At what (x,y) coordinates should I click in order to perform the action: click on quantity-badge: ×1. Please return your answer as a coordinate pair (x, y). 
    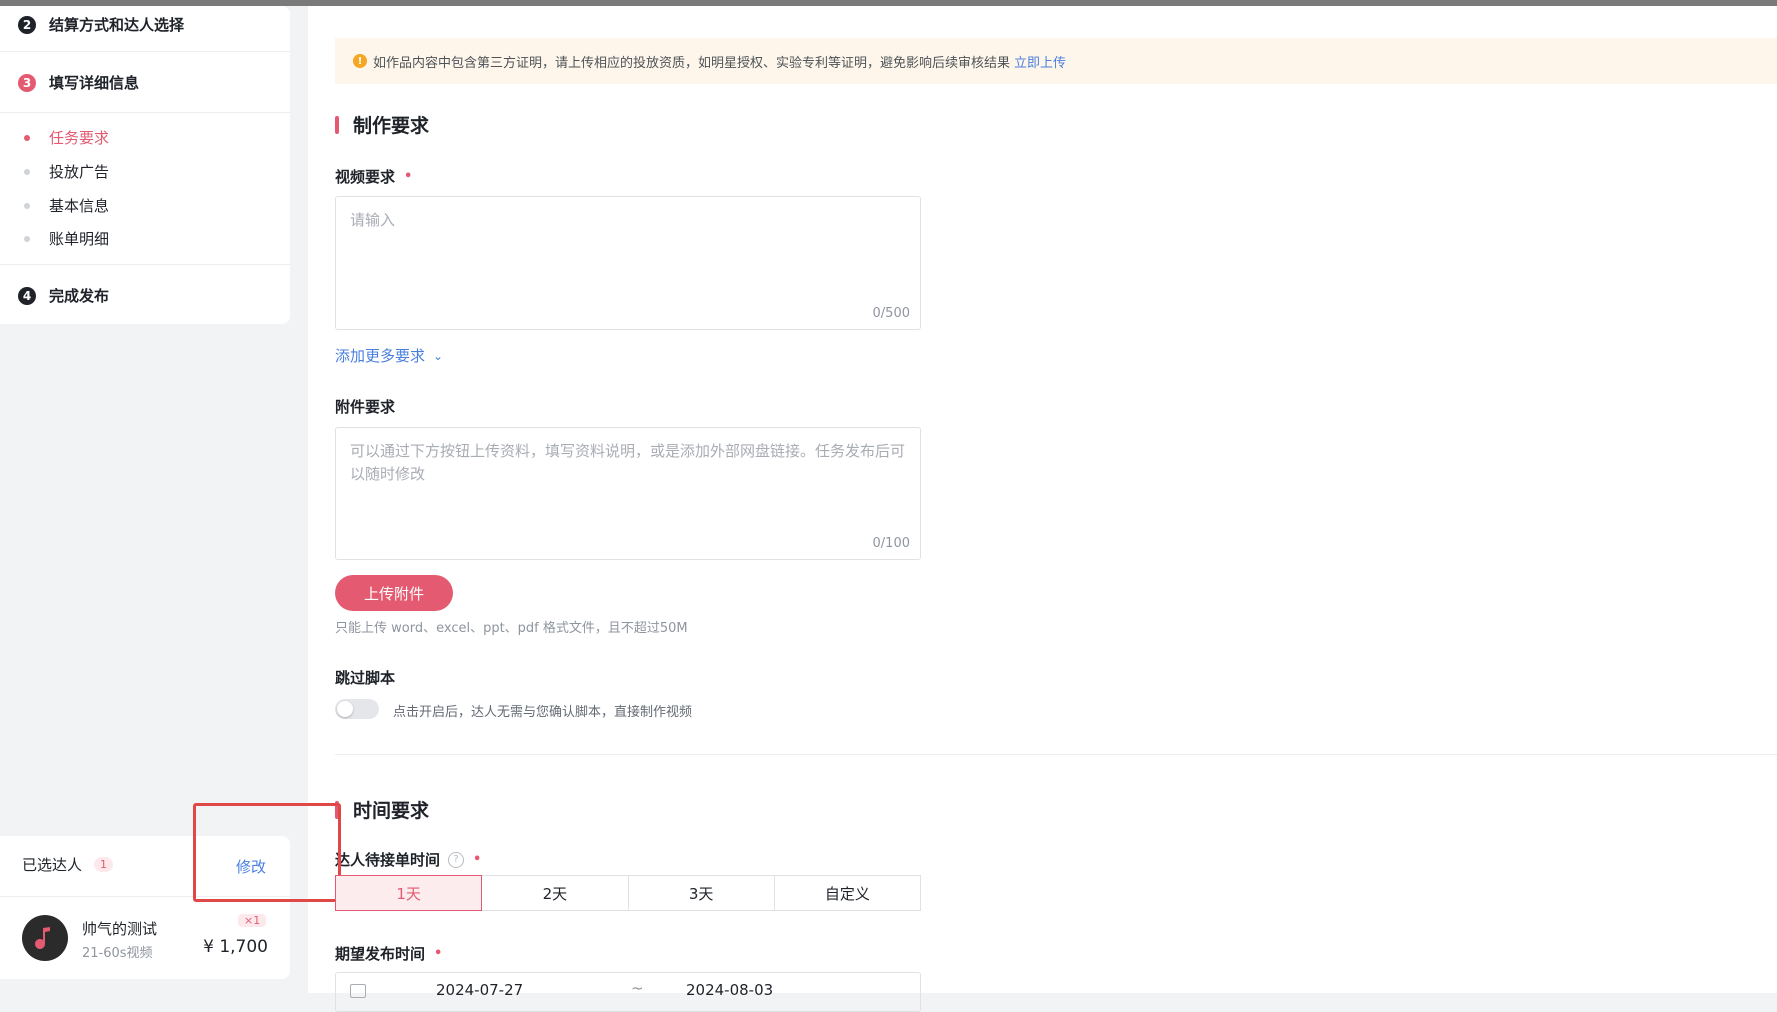
    Looking at the image, I should click on (252, 920).